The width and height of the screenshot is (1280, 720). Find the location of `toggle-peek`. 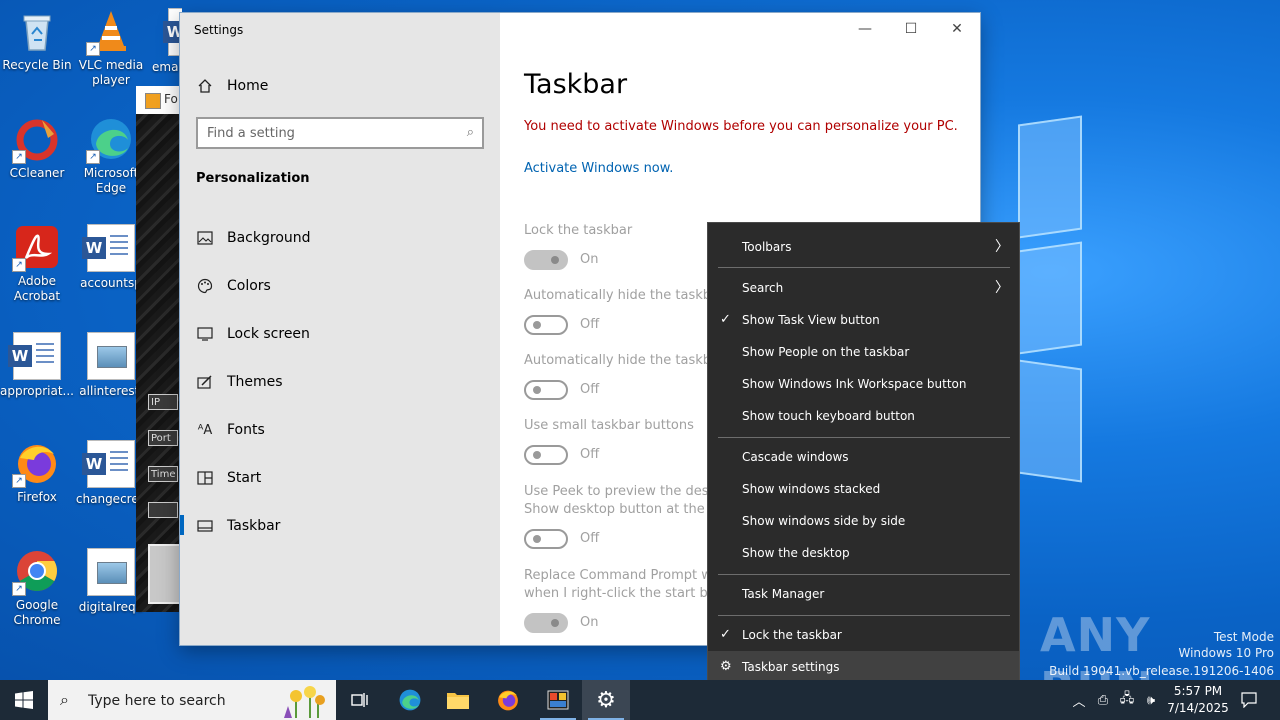

toggle-peek is located at coordinates (546, 539).